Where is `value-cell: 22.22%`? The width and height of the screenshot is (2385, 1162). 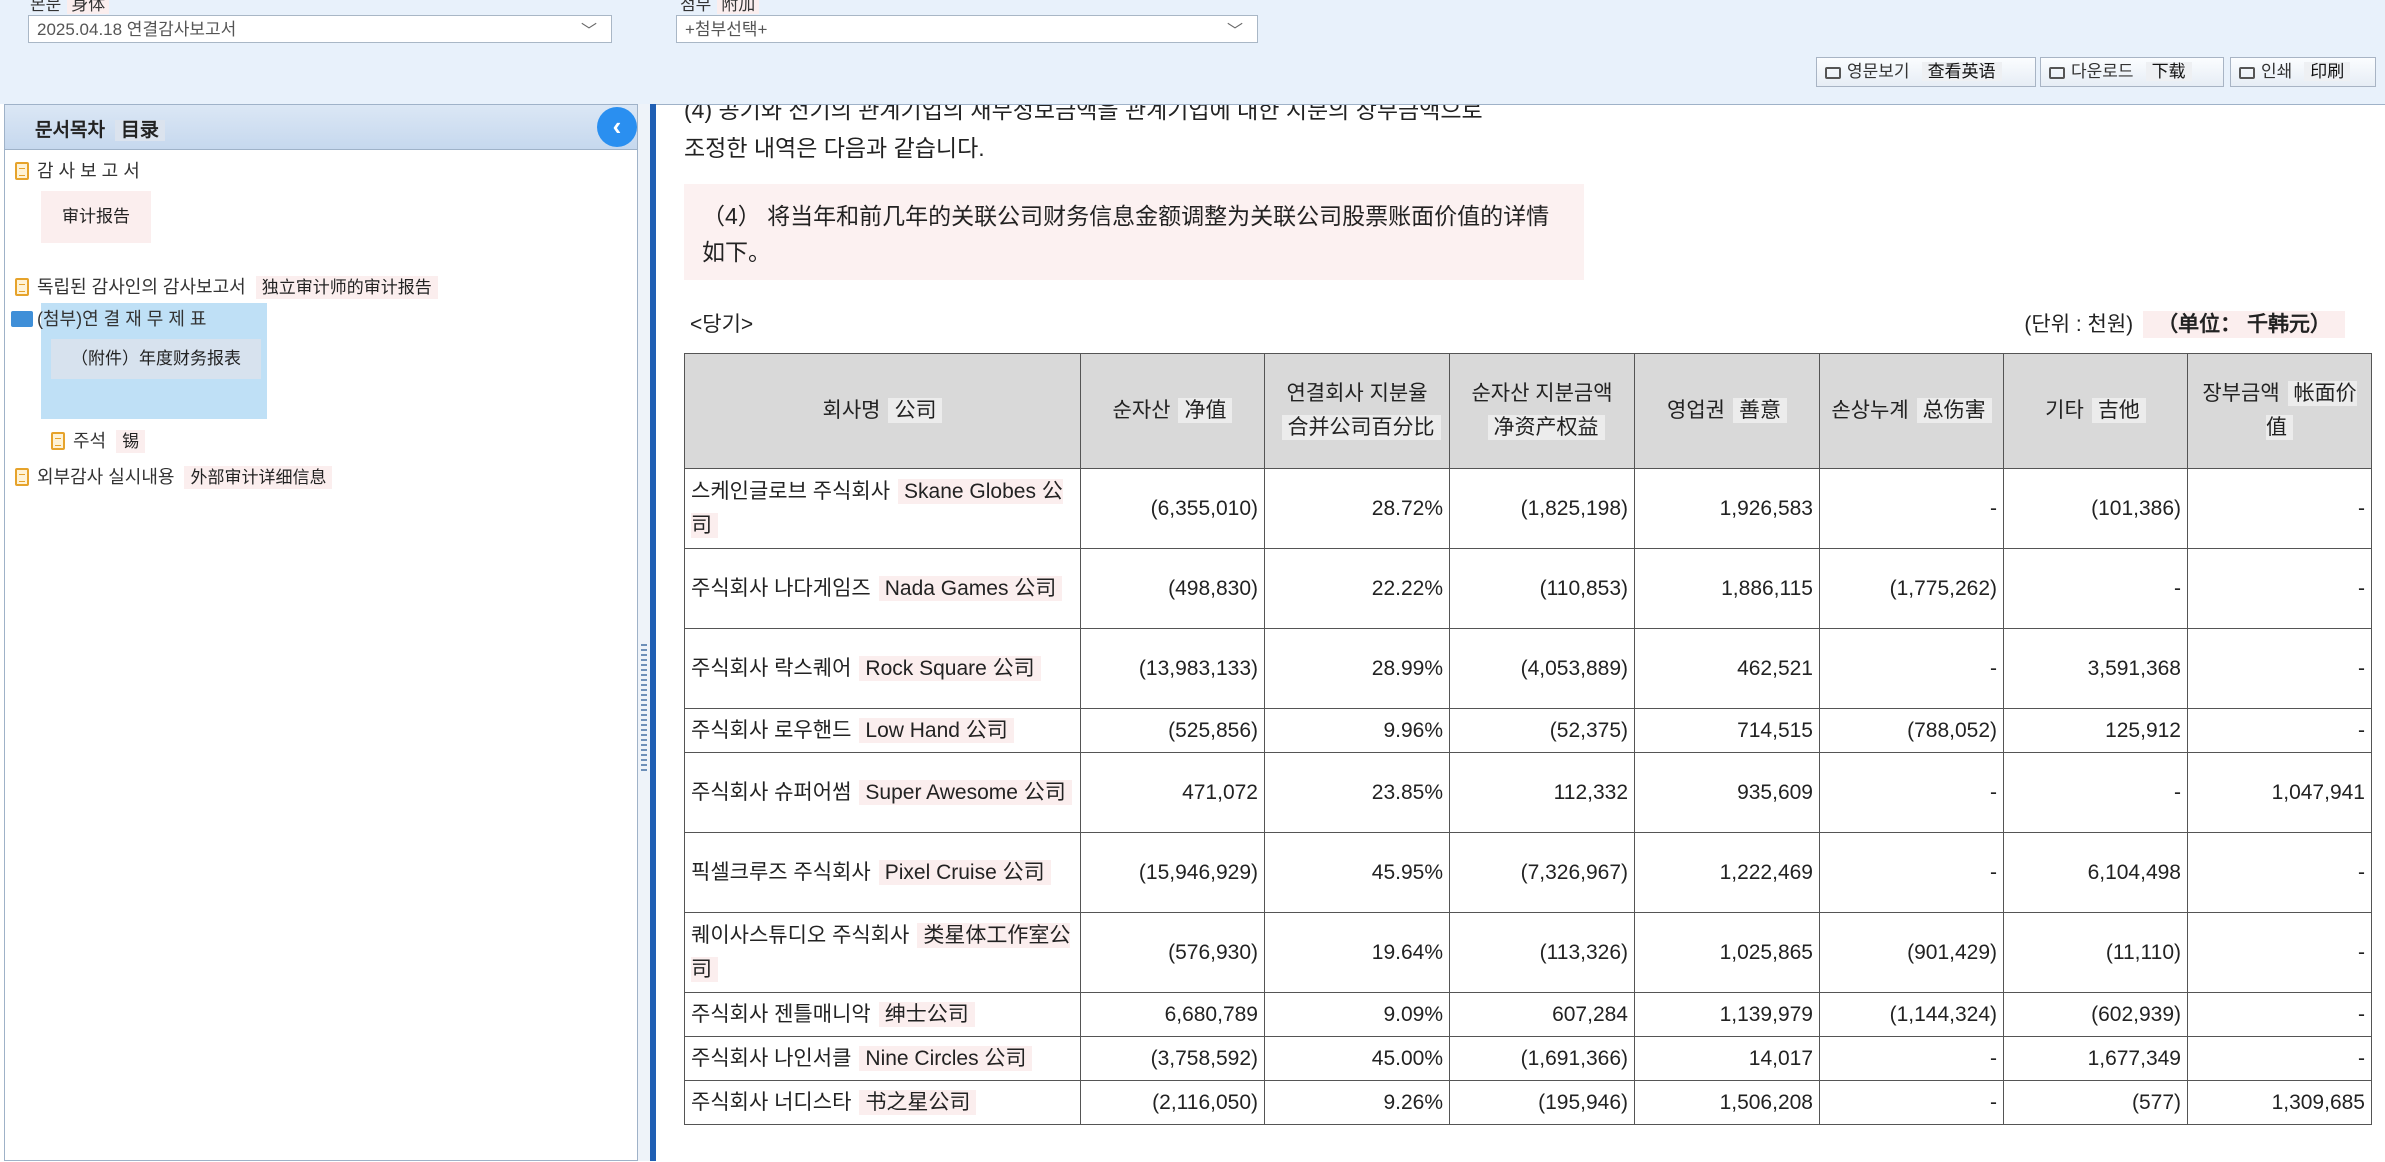
value-cell: 22.22% is located at coordinates (1357, 588).